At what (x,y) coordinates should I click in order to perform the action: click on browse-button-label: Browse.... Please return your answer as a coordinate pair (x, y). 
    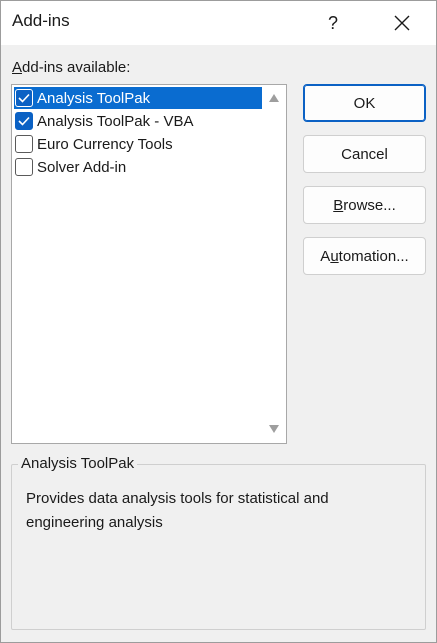
    Looking at the image, I should click on (364, 205).